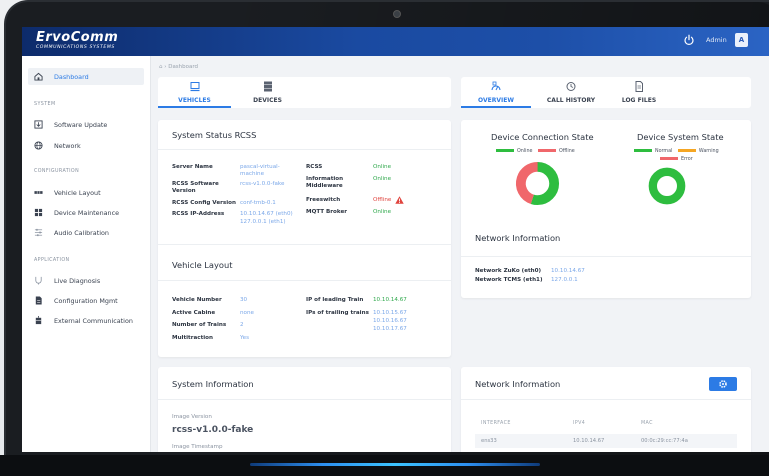  I want to click on sidebar-item-configuration-mgmt: Configuration Mgmt, so click(86, 300).